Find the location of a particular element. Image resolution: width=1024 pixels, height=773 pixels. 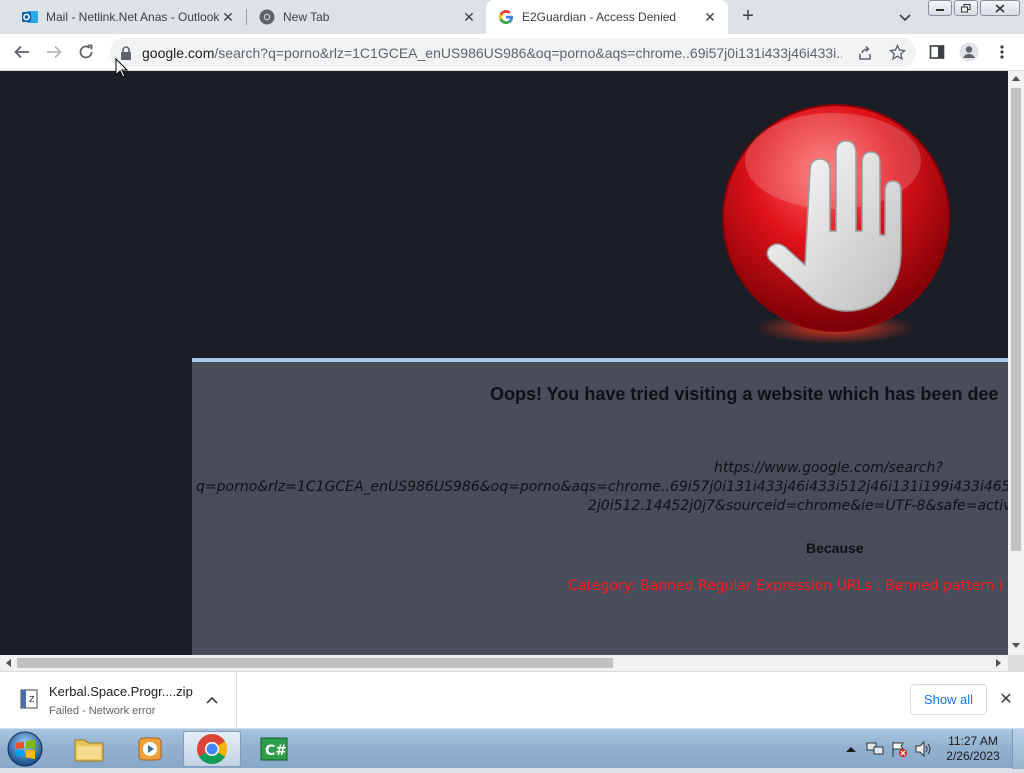

media-player-icon is located at coordinates (150, 749).